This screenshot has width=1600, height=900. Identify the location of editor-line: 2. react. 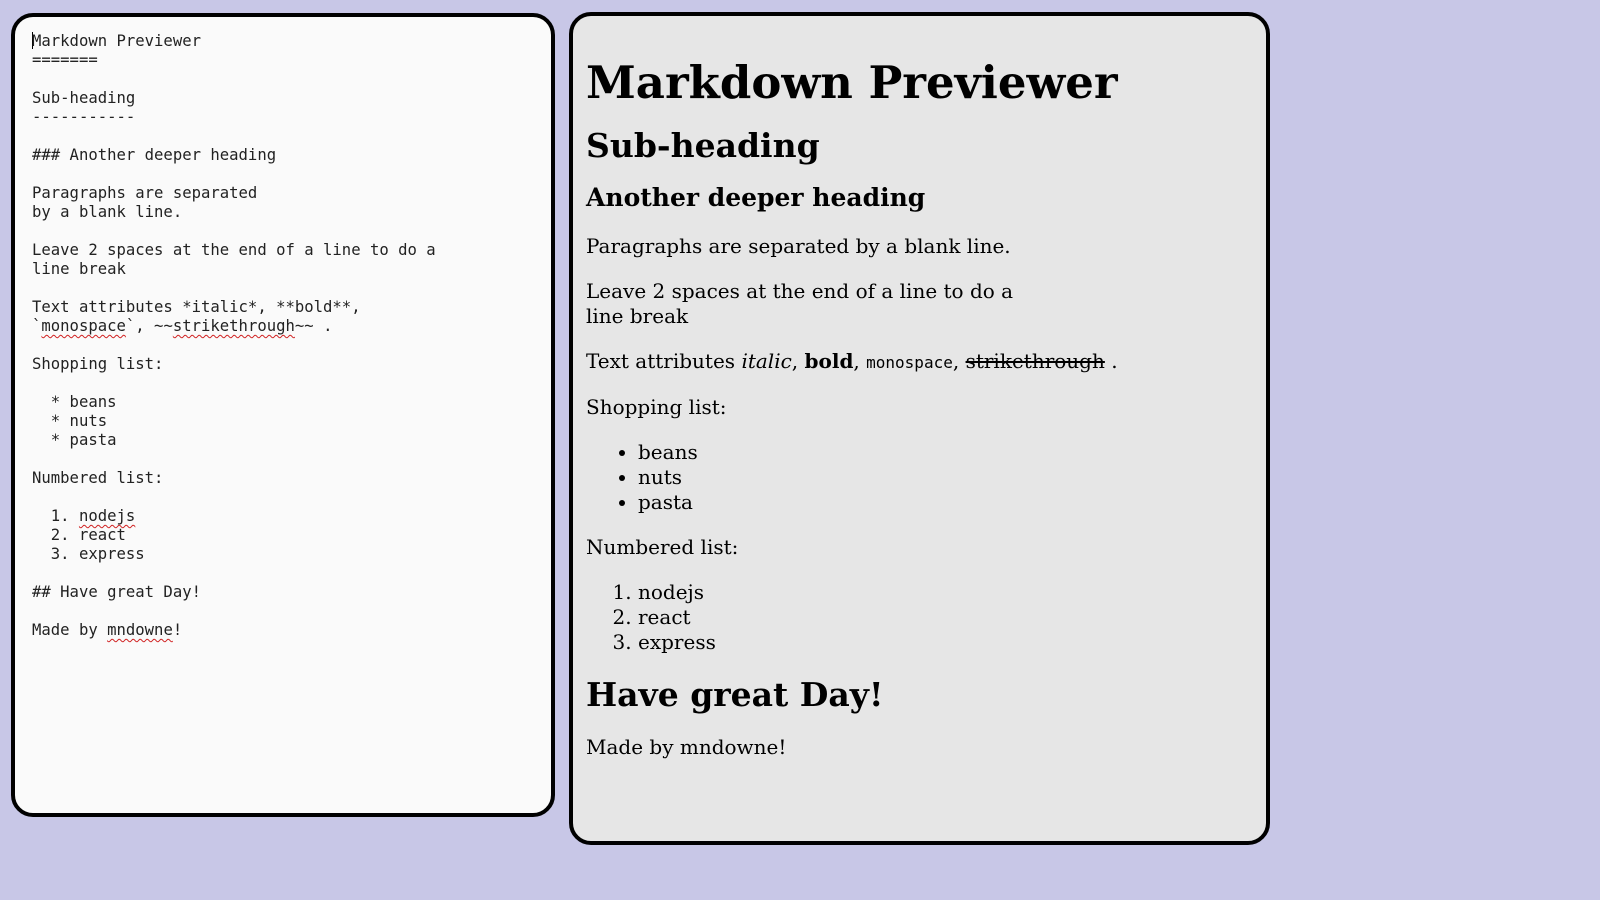
(291, 535).